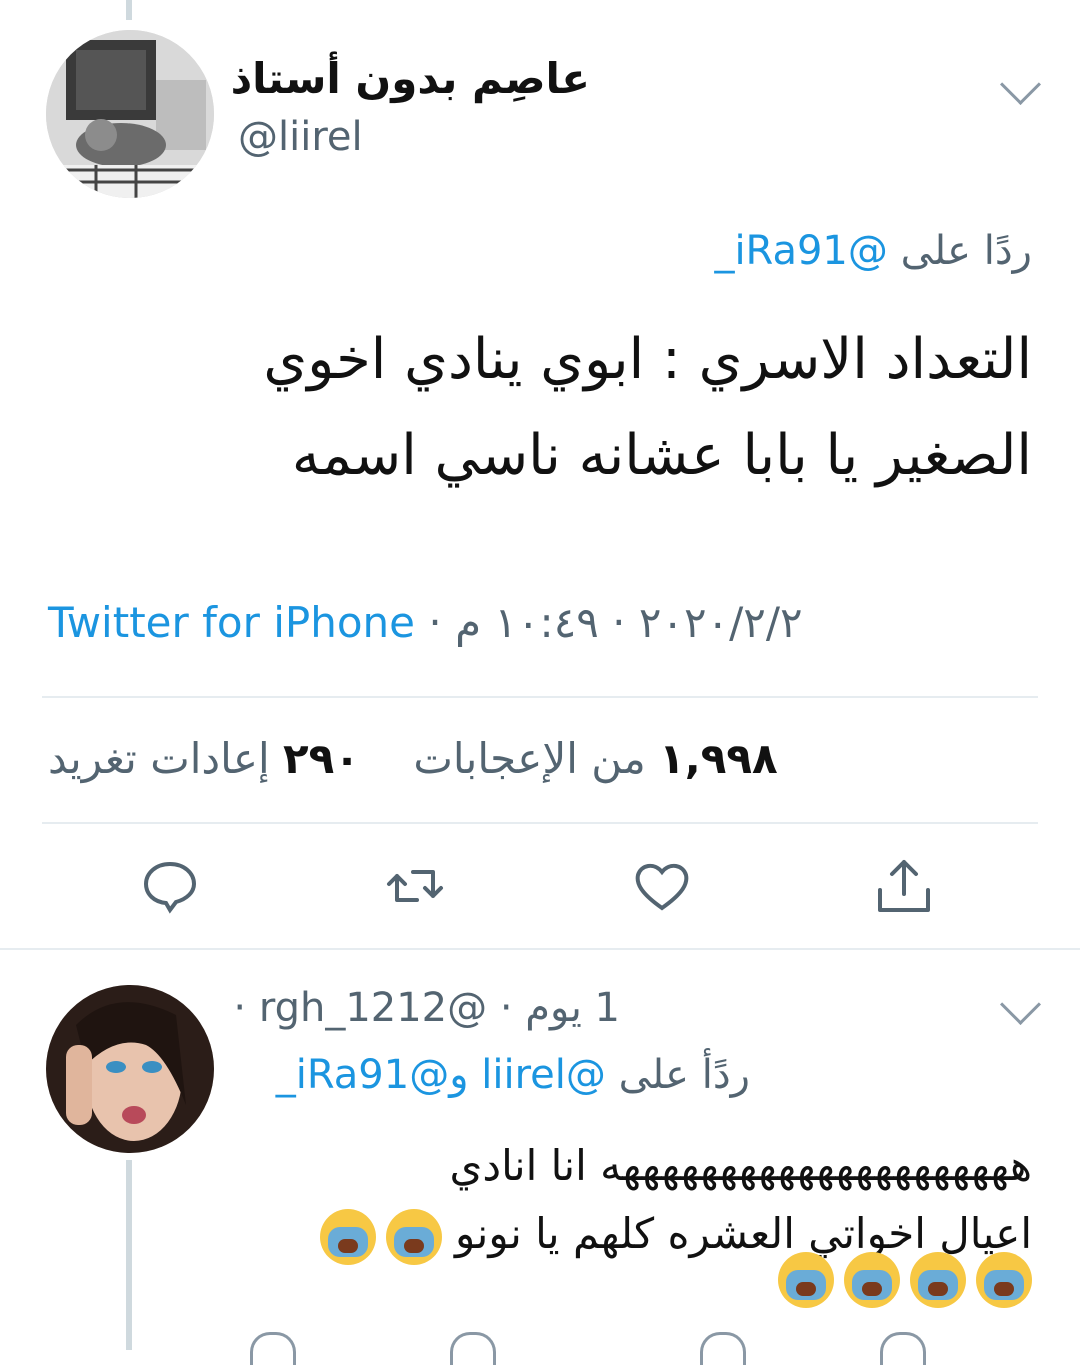 This screenshot has height=1365, width=1080. What do you see at coordinates (572, 1008) in the screenshot?
I see `reply-age: 1 يوم` at bounding box center [572, 1008].